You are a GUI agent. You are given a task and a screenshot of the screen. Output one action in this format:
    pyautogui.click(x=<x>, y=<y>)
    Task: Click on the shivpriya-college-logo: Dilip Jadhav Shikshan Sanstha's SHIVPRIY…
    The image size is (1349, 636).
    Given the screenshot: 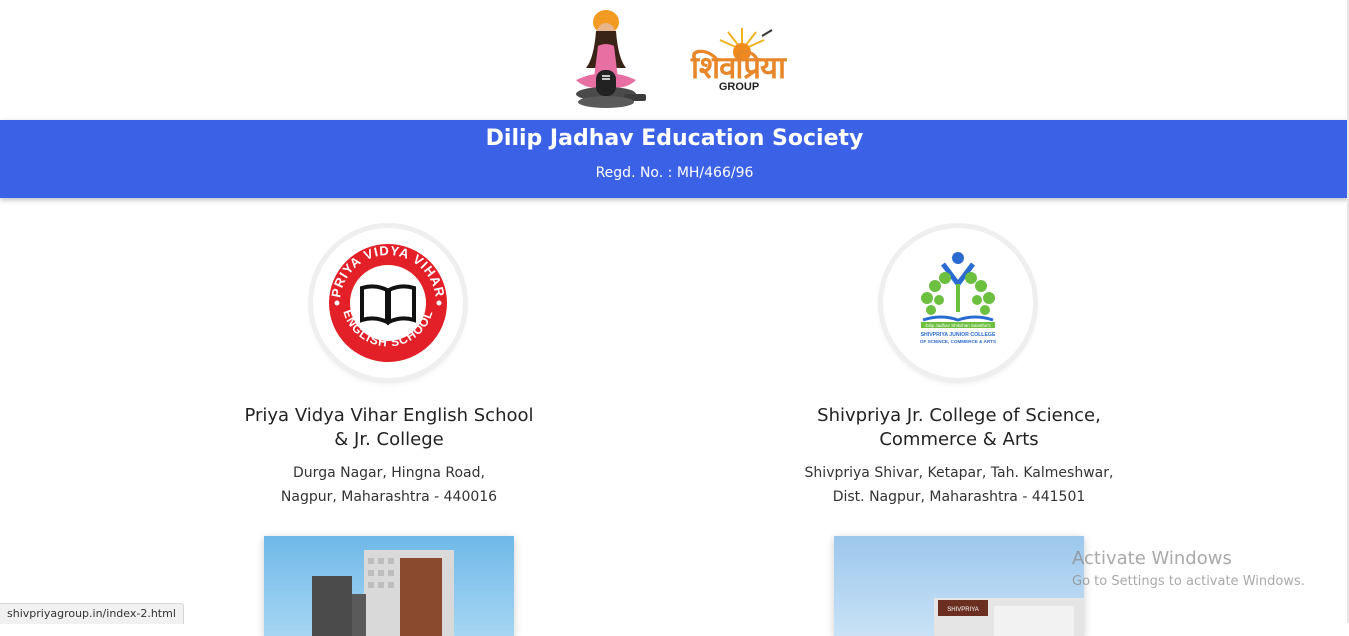 What is the action you would take?
    pyautogui.click(x=958, y=298)
    